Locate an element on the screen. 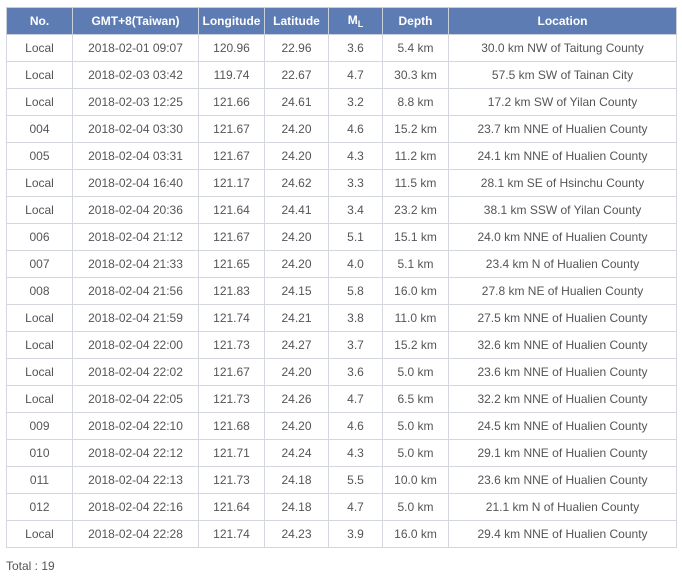  cell-depth: 16.0 km is located at coordinates (415, 291).